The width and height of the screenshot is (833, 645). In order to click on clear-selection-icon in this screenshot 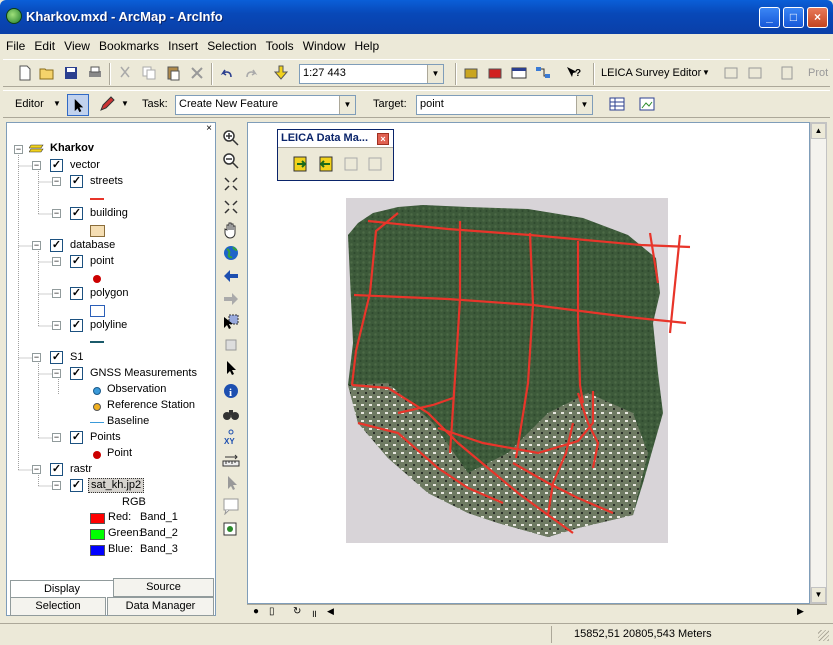, I will do `click(231, 345)`.